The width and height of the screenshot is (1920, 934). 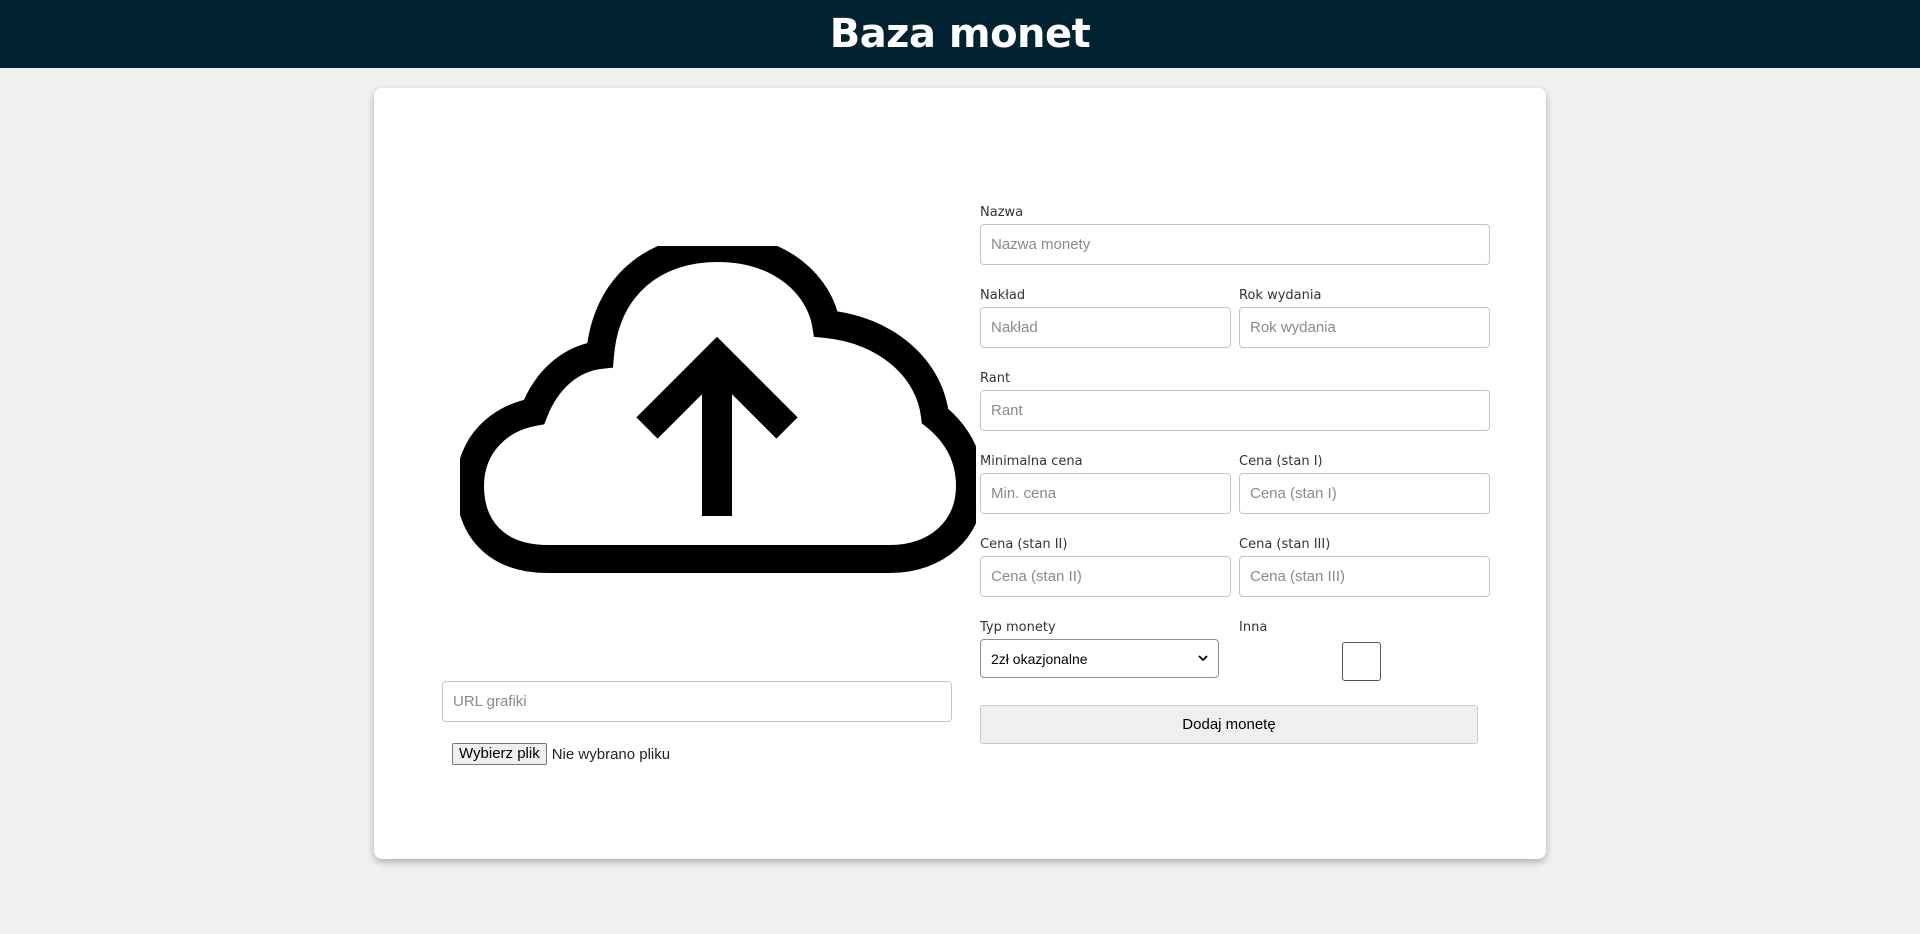 I want to click on app-header: Baza monet, so click(x=960, y=34).